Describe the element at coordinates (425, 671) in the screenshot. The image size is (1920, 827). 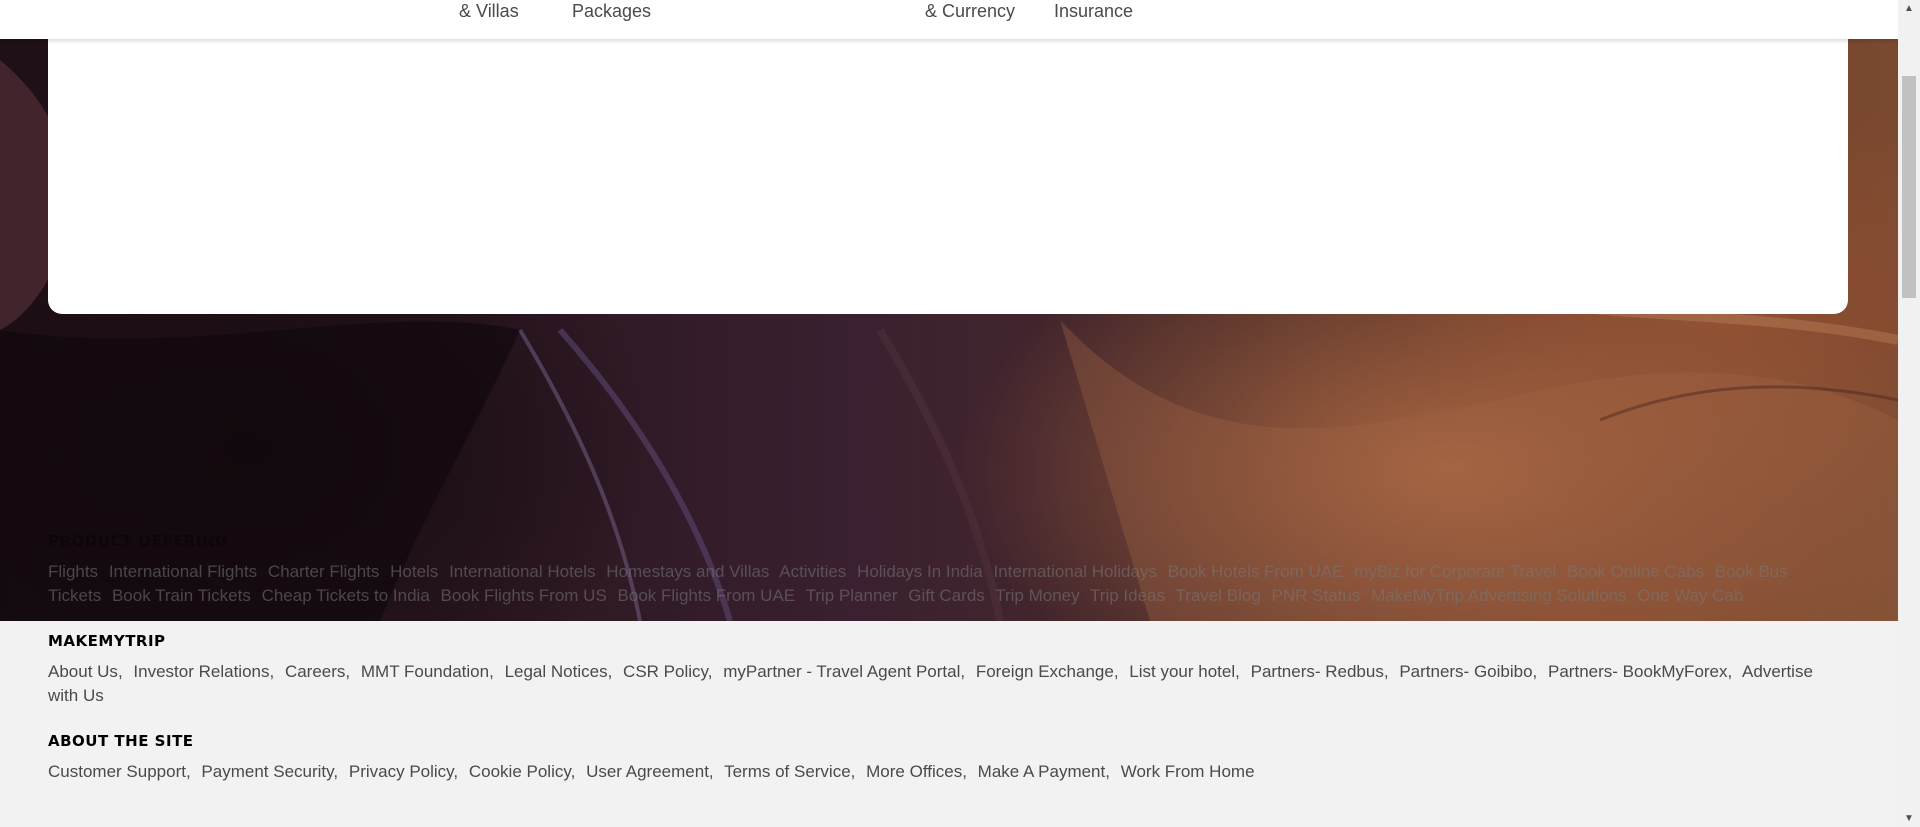
I see `footer-link: MMT Foundation` at that location.